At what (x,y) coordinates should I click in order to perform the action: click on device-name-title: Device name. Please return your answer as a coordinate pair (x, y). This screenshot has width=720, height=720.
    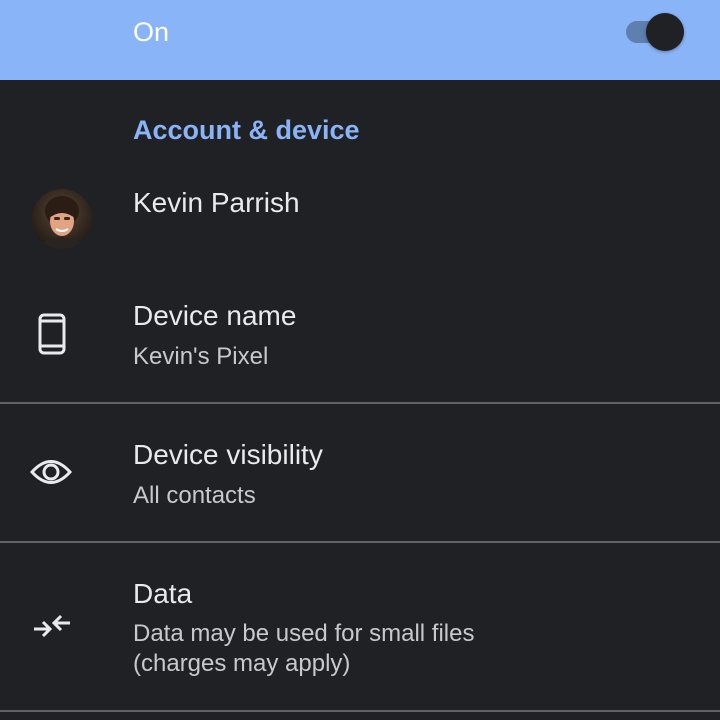
    Looking at the image, I should click on (215, 315).